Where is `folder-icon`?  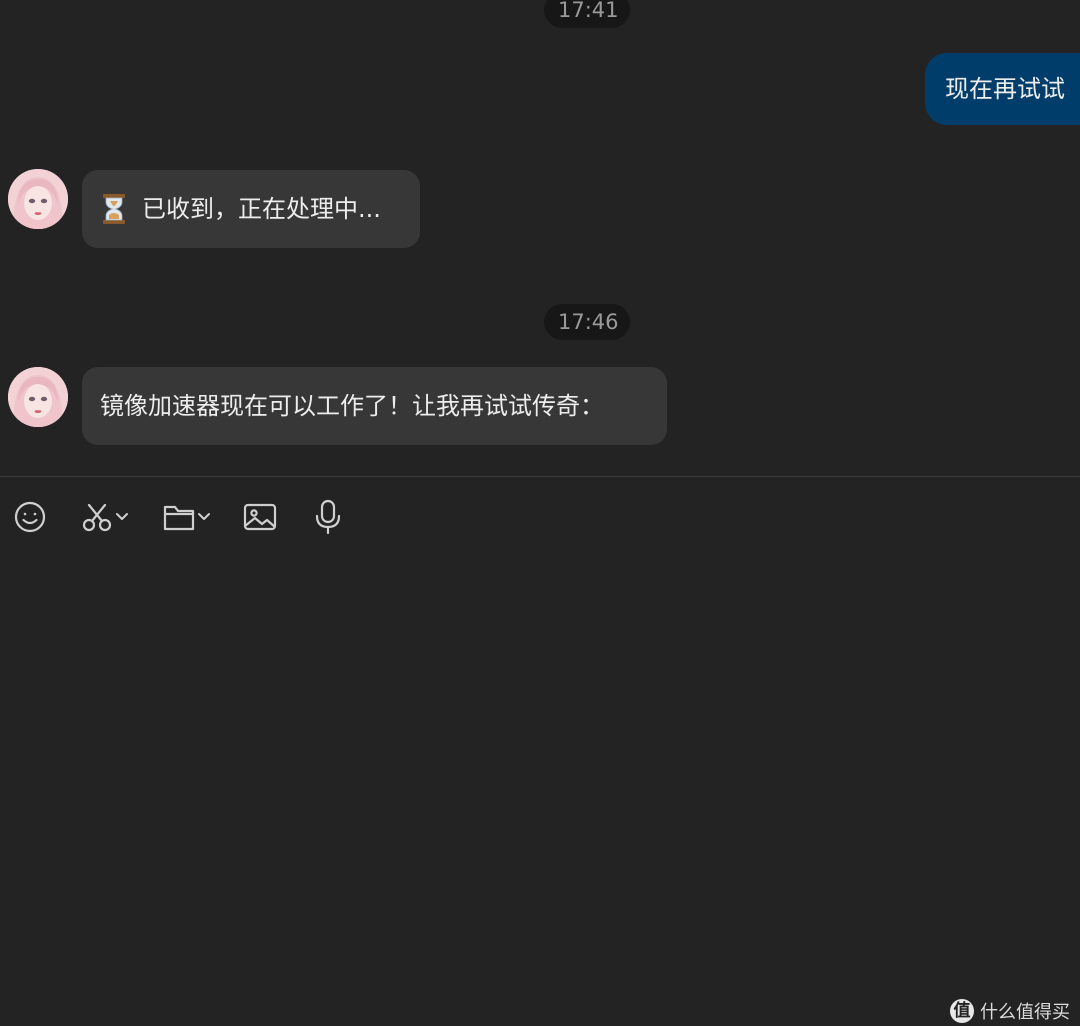
folder-icon is located at coordinates (179, 517).